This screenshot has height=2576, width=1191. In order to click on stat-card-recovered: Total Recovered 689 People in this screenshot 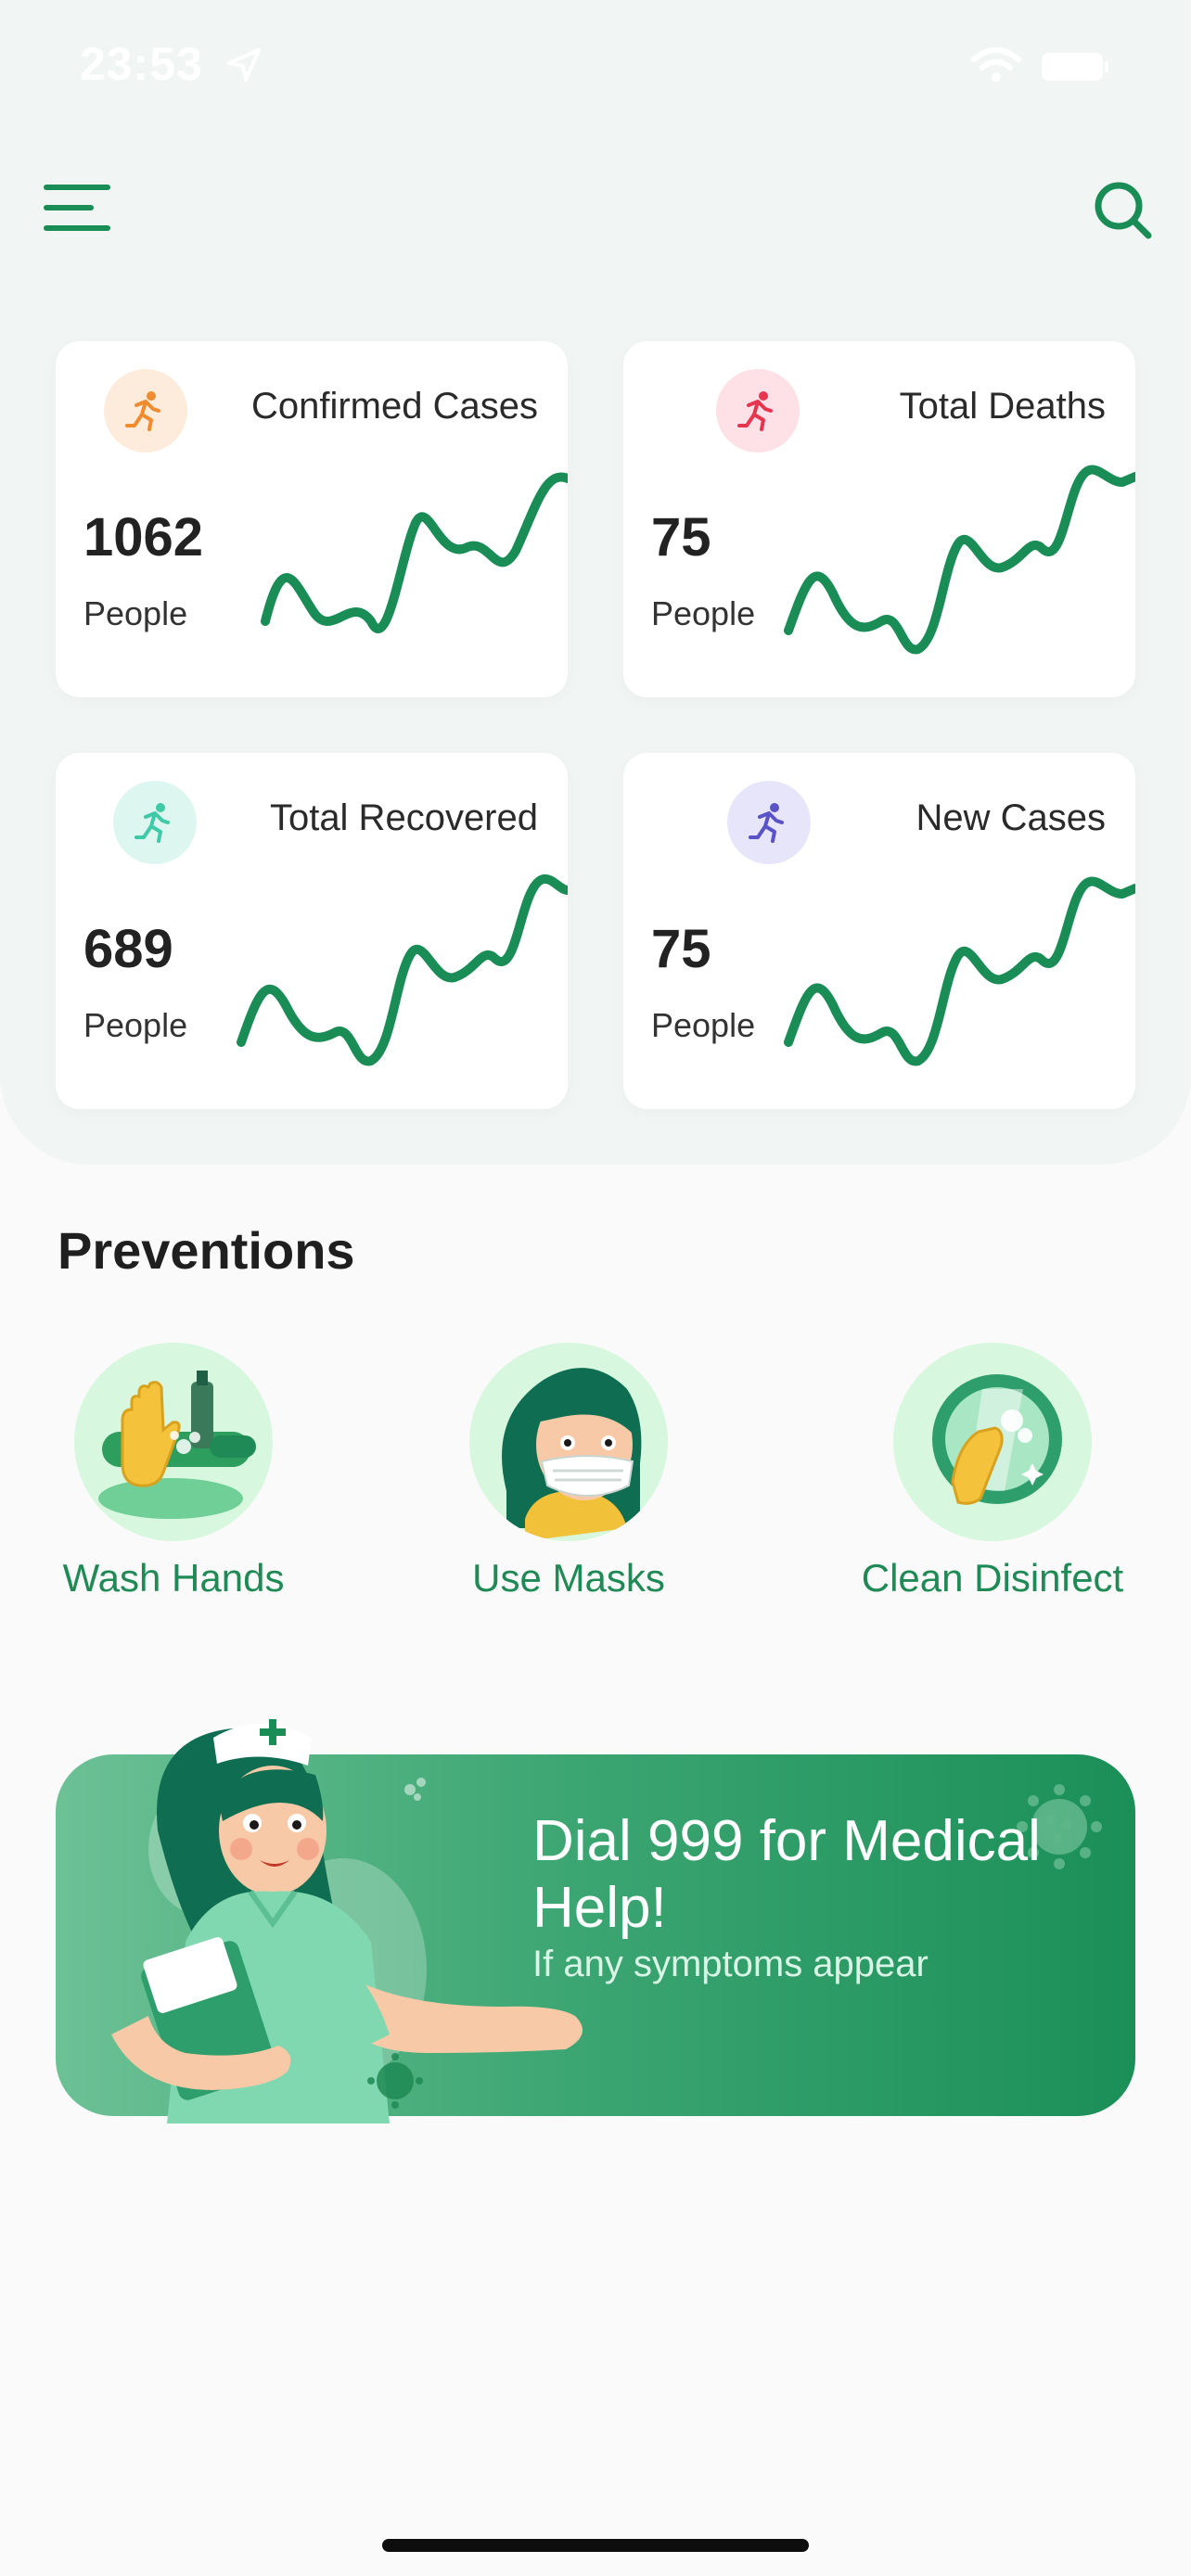, I will do `click(312, 931)`.